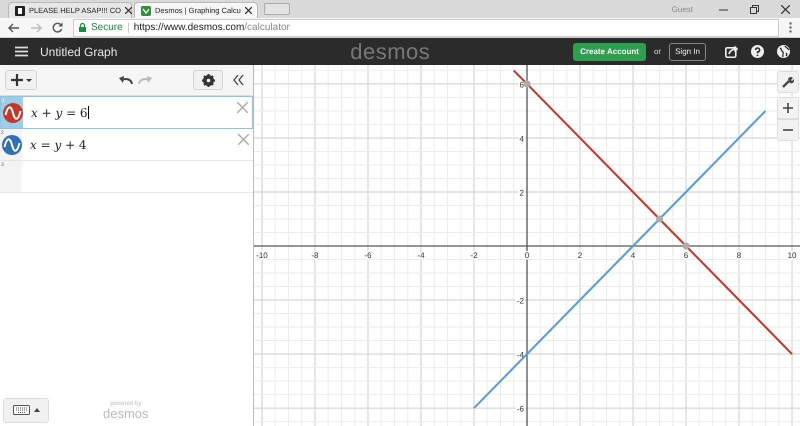 This screenshot has height=426, width=800. What do you see at coordinates (238, 80) in the screenshot?
I see `double-chevron-icon` at bounding box center [238, 80].